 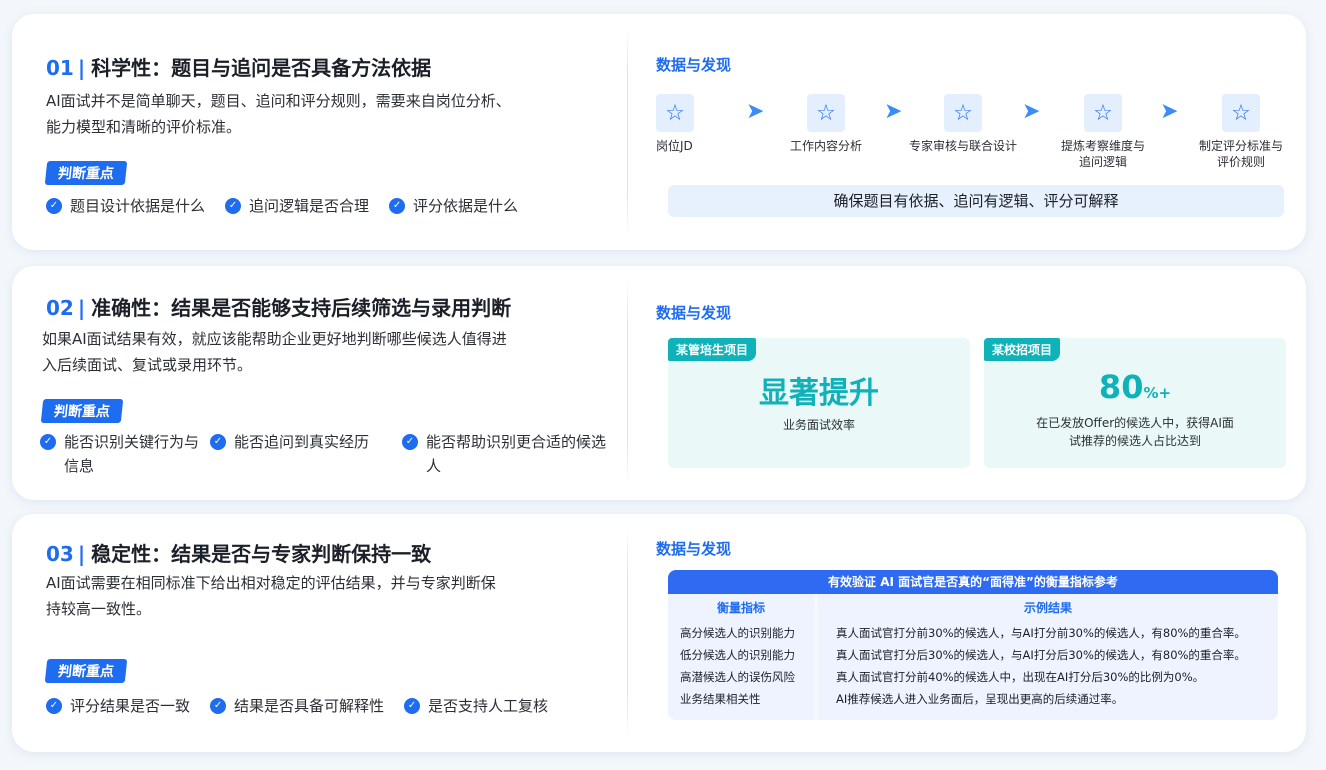 I want to click on metrics-list: 高分候选人的识别能力 低分候选人的识别能力 高潜候选人的误伤风险 业务结果相关性, so click(x=741, y=666).